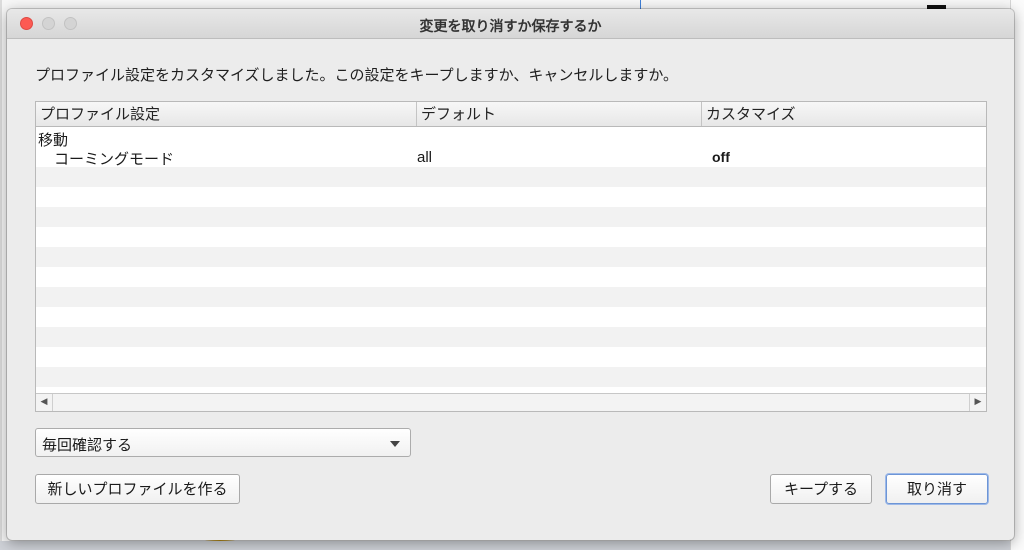  What do you see at coordinates (505, 545) in the screenshot?
I see `background-build-plate` at bounding box center [505, 545].